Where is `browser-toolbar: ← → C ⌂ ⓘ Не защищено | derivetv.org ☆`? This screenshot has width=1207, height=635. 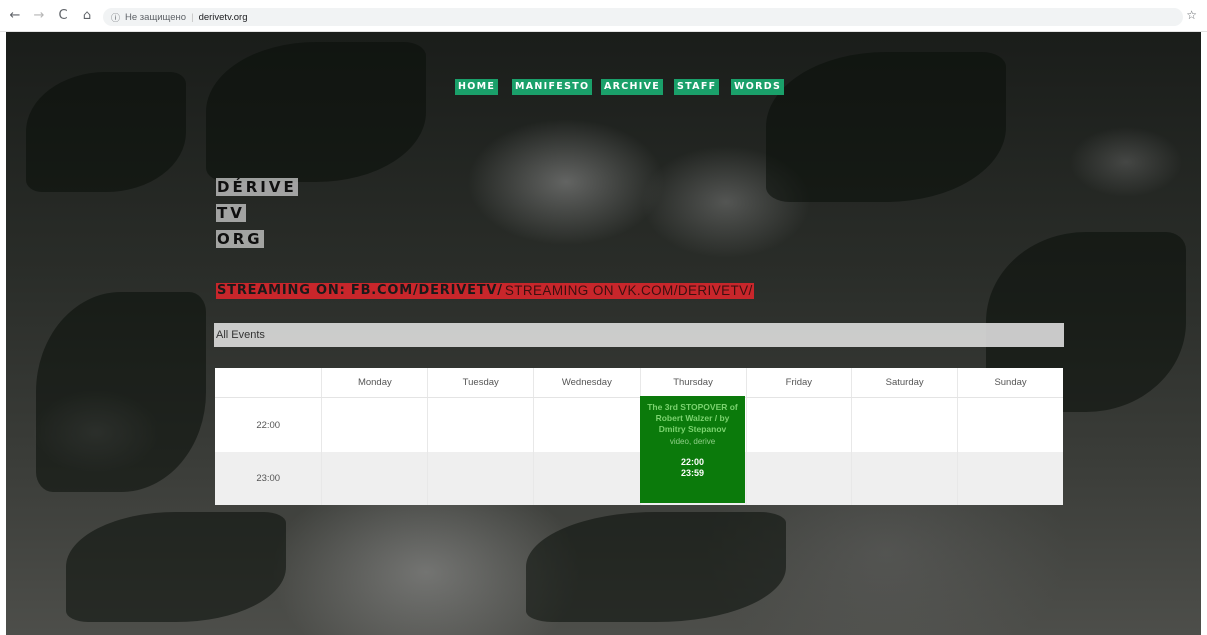 browser-toolbar: ← → C ⌂ ⓘ Не защищено | derivetv.org ☆ is located at coordinates (603, 16).